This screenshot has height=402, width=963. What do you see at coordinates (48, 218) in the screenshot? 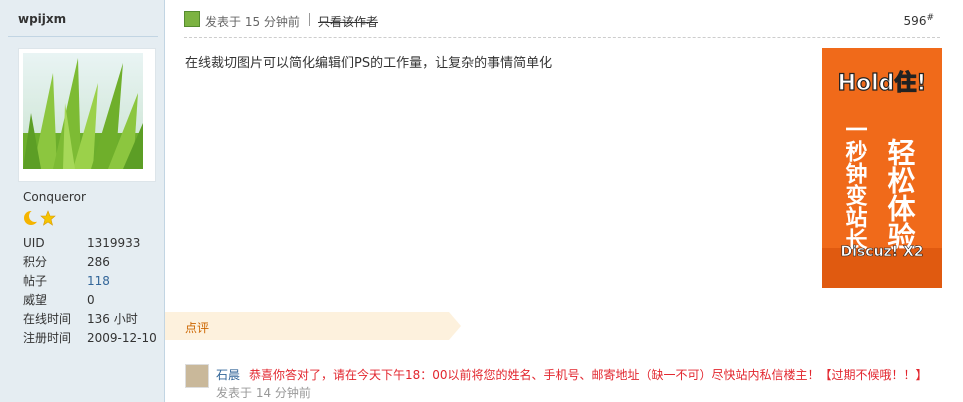
I see `star-icon` at bounding box center [48, 218].